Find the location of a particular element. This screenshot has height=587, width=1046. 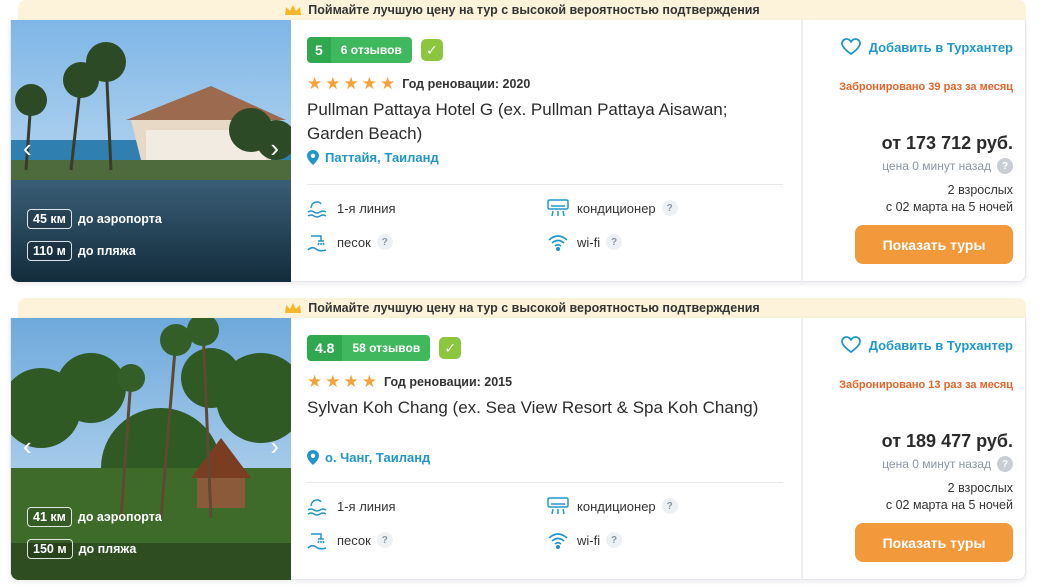

wifi-icon is located at coordinates (558, 243).